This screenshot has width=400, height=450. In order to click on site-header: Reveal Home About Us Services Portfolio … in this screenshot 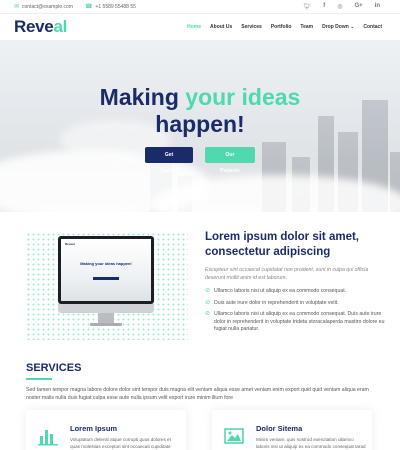, I will do `click(200, 27)`.